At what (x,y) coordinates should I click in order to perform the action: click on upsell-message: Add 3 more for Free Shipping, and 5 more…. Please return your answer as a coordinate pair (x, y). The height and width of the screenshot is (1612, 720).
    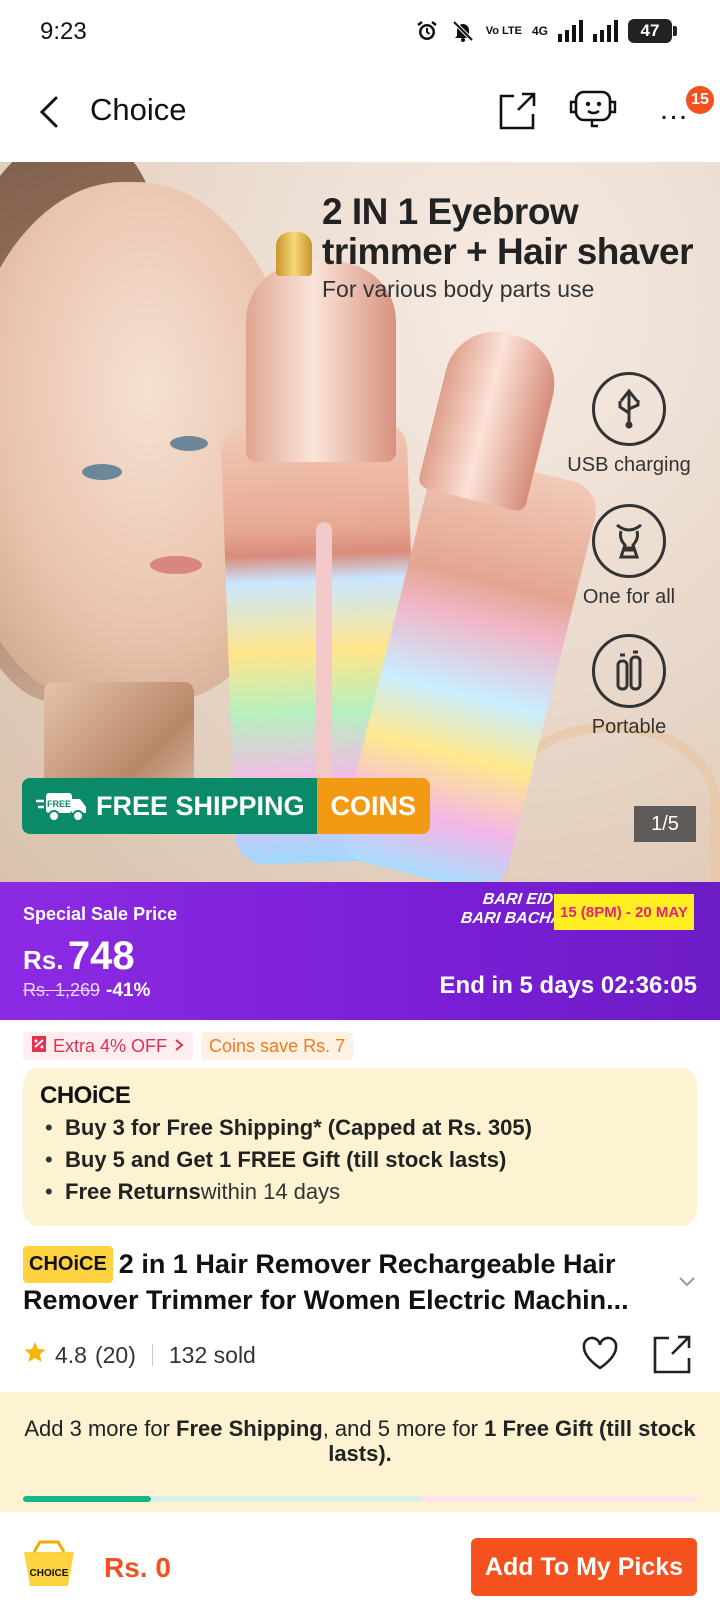
    Looking at the image, I should click on (360, 1441).